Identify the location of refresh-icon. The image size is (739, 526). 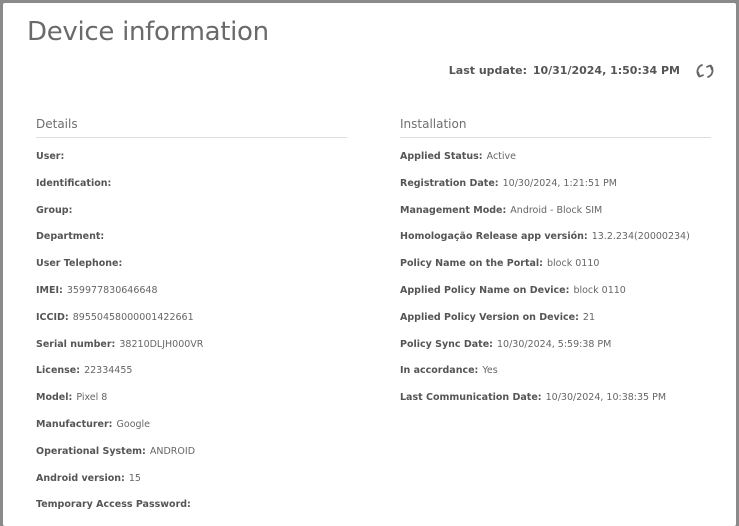
(705, 71).